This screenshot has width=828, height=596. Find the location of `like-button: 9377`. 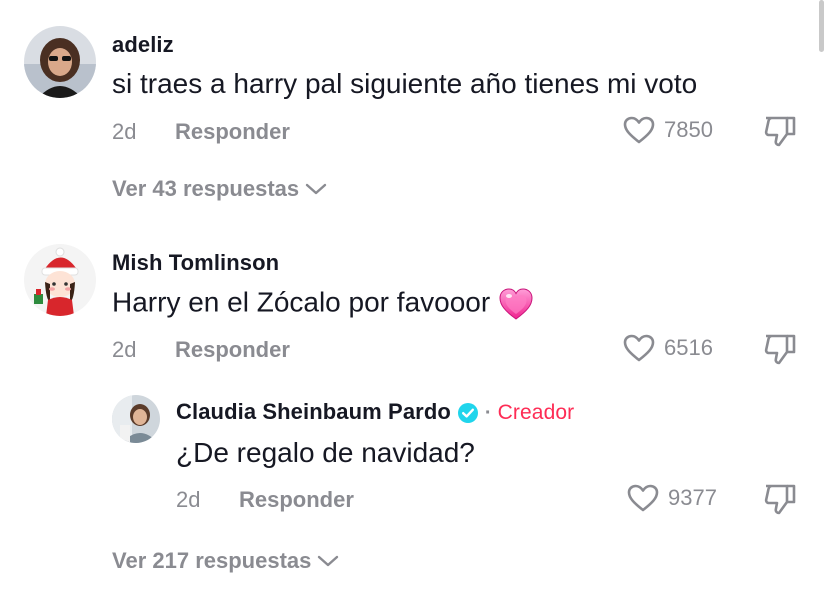

like-button: 9377 is located at coordinates (671, 498).